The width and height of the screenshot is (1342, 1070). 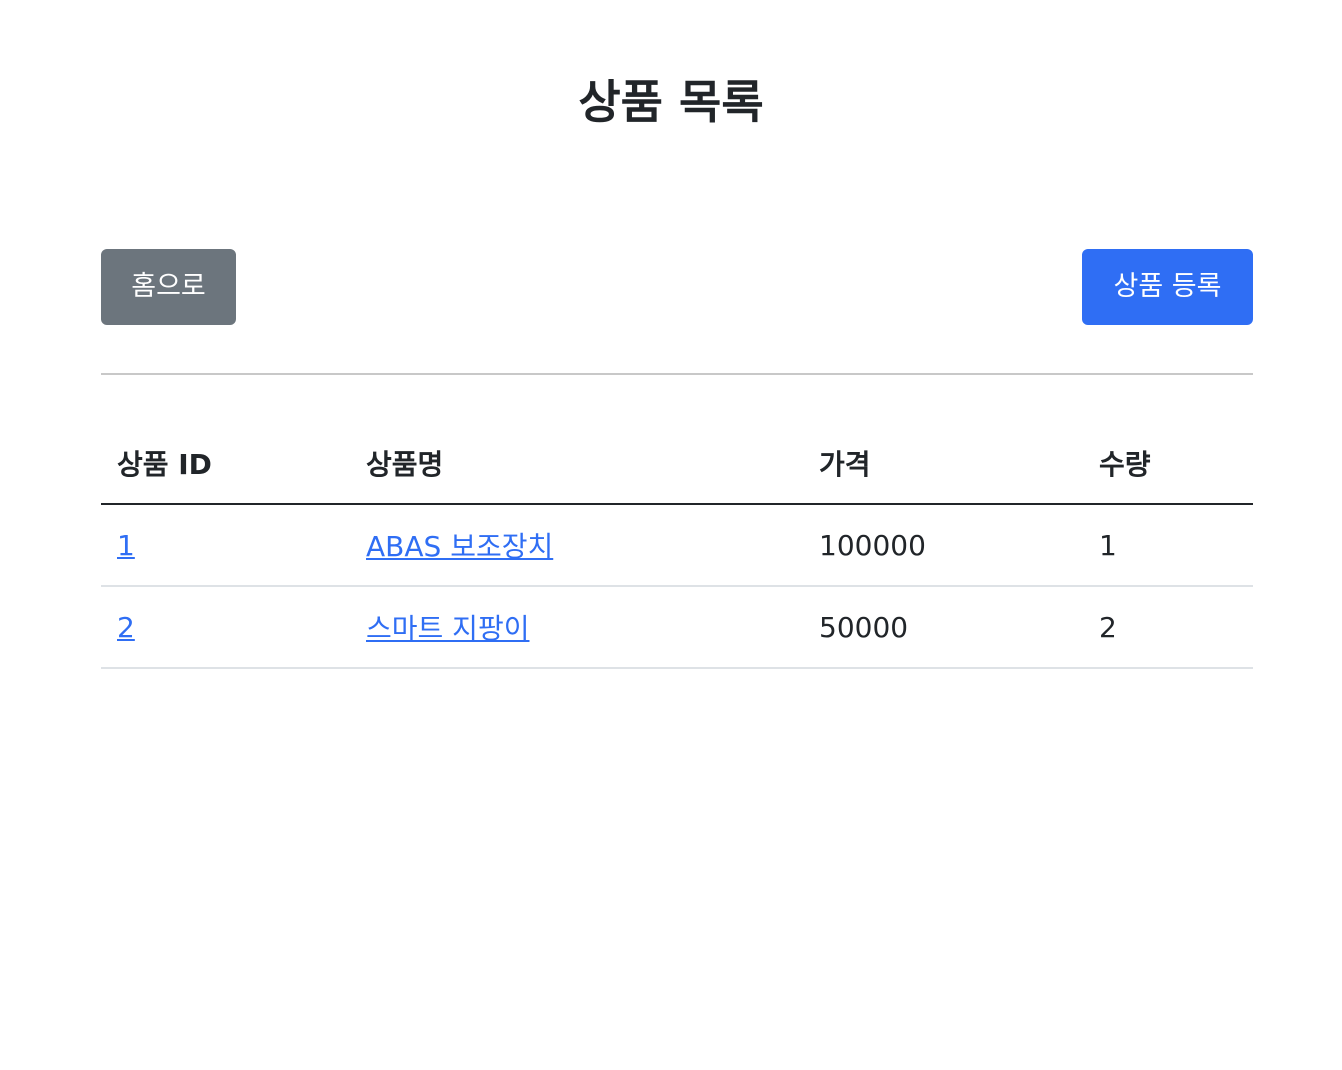 I want to click on header-product-name: 상품명, so click(x=576, y=464).